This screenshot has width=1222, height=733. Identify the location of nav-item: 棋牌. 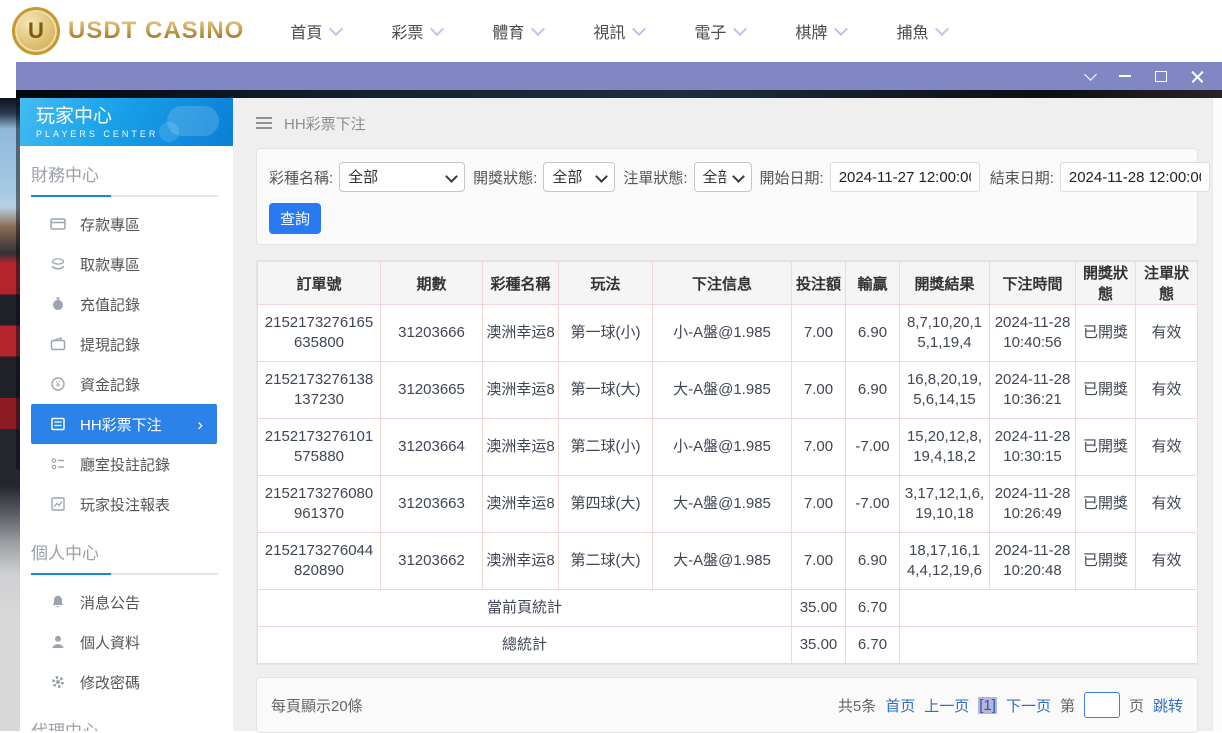
(822, 31).